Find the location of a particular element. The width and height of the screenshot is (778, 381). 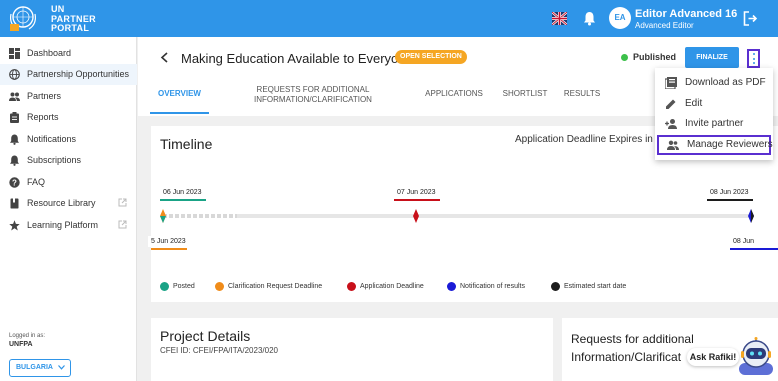

pencil-icon is located at coordinates (671, 104).